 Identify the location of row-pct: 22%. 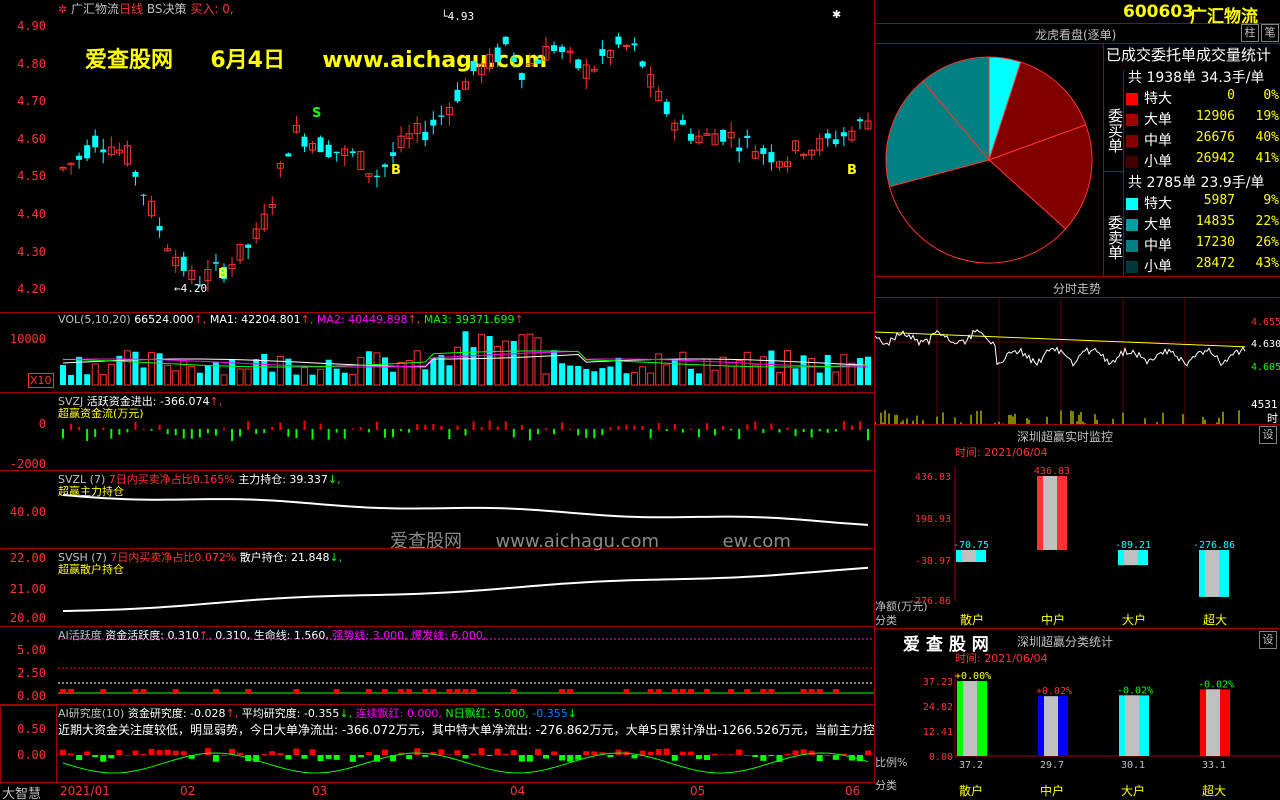
(1267, 221).